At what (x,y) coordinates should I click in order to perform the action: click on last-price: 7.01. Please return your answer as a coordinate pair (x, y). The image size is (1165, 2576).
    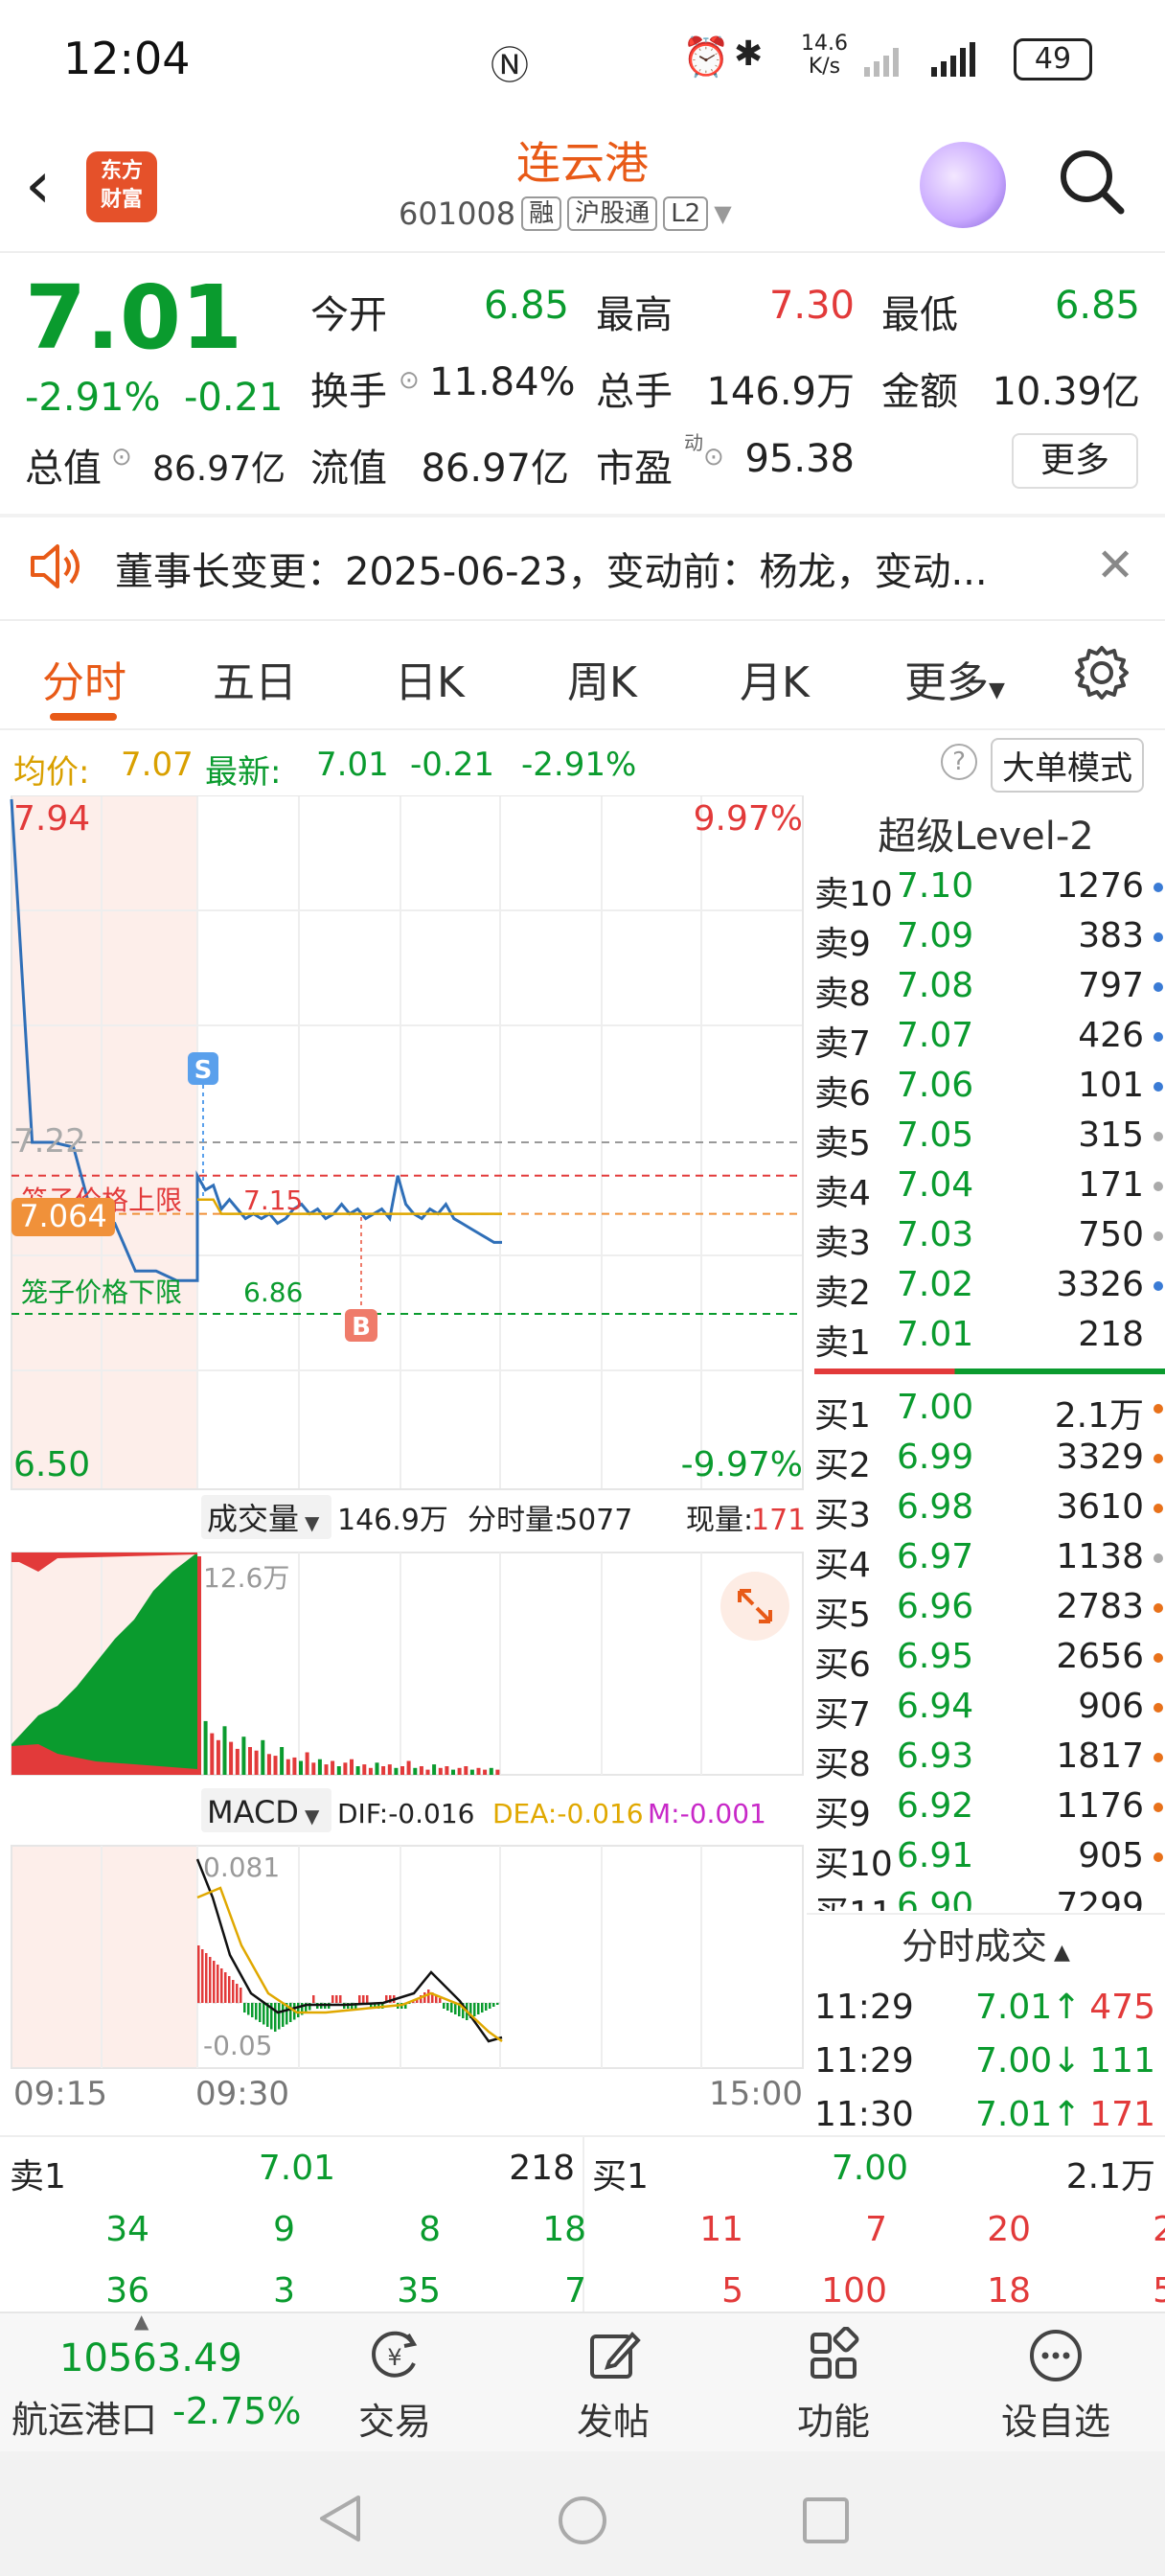
    Looking at the image, I should click on (133, 317).